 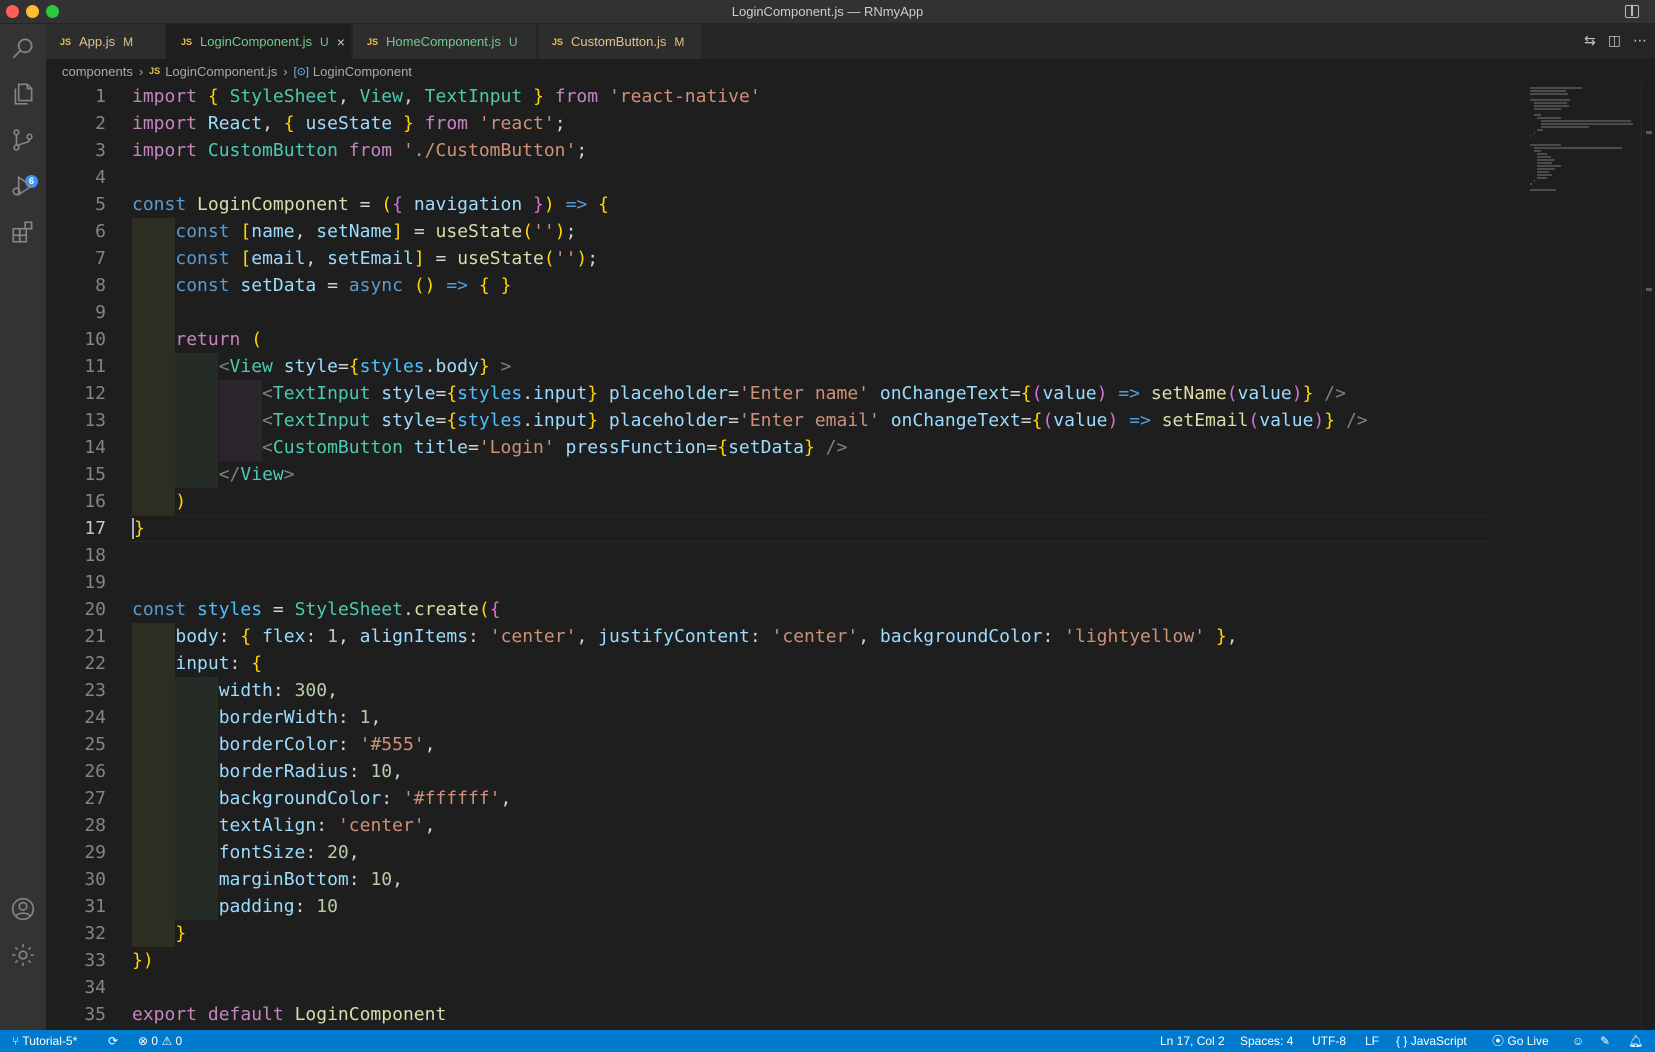 I want to click on line-number: 17, so click(x=76, y=528).